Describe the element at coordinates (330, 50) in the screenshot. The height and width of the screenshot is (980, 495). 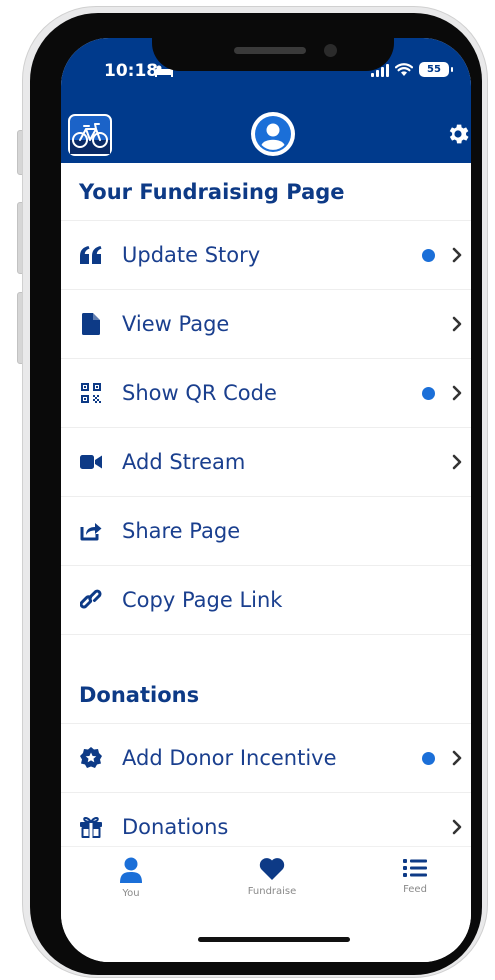
I see `notch-camera` at that location.